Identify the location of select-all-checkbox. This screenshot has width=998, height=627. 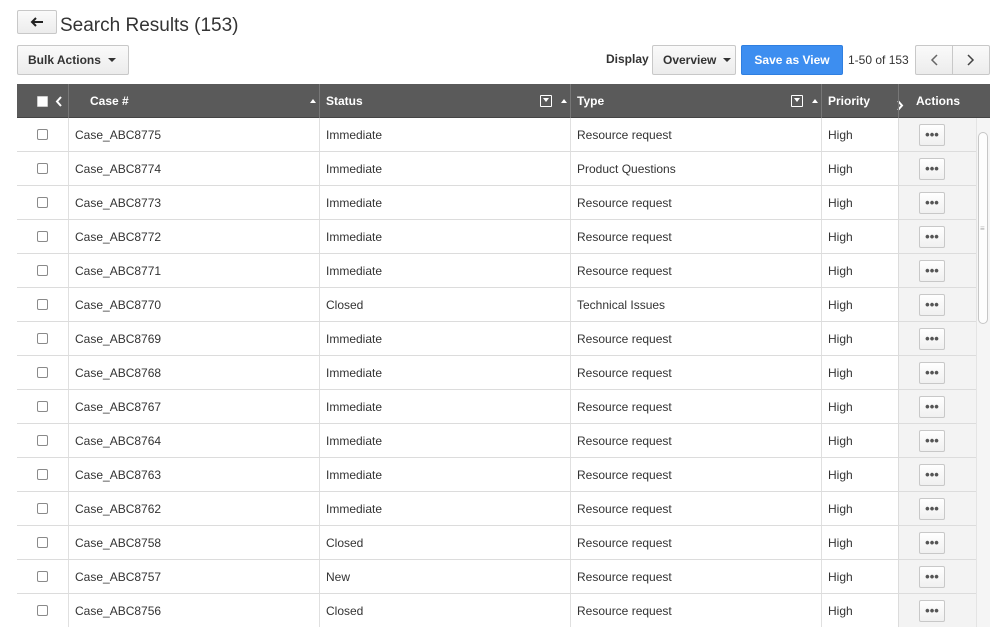
(42, 101).